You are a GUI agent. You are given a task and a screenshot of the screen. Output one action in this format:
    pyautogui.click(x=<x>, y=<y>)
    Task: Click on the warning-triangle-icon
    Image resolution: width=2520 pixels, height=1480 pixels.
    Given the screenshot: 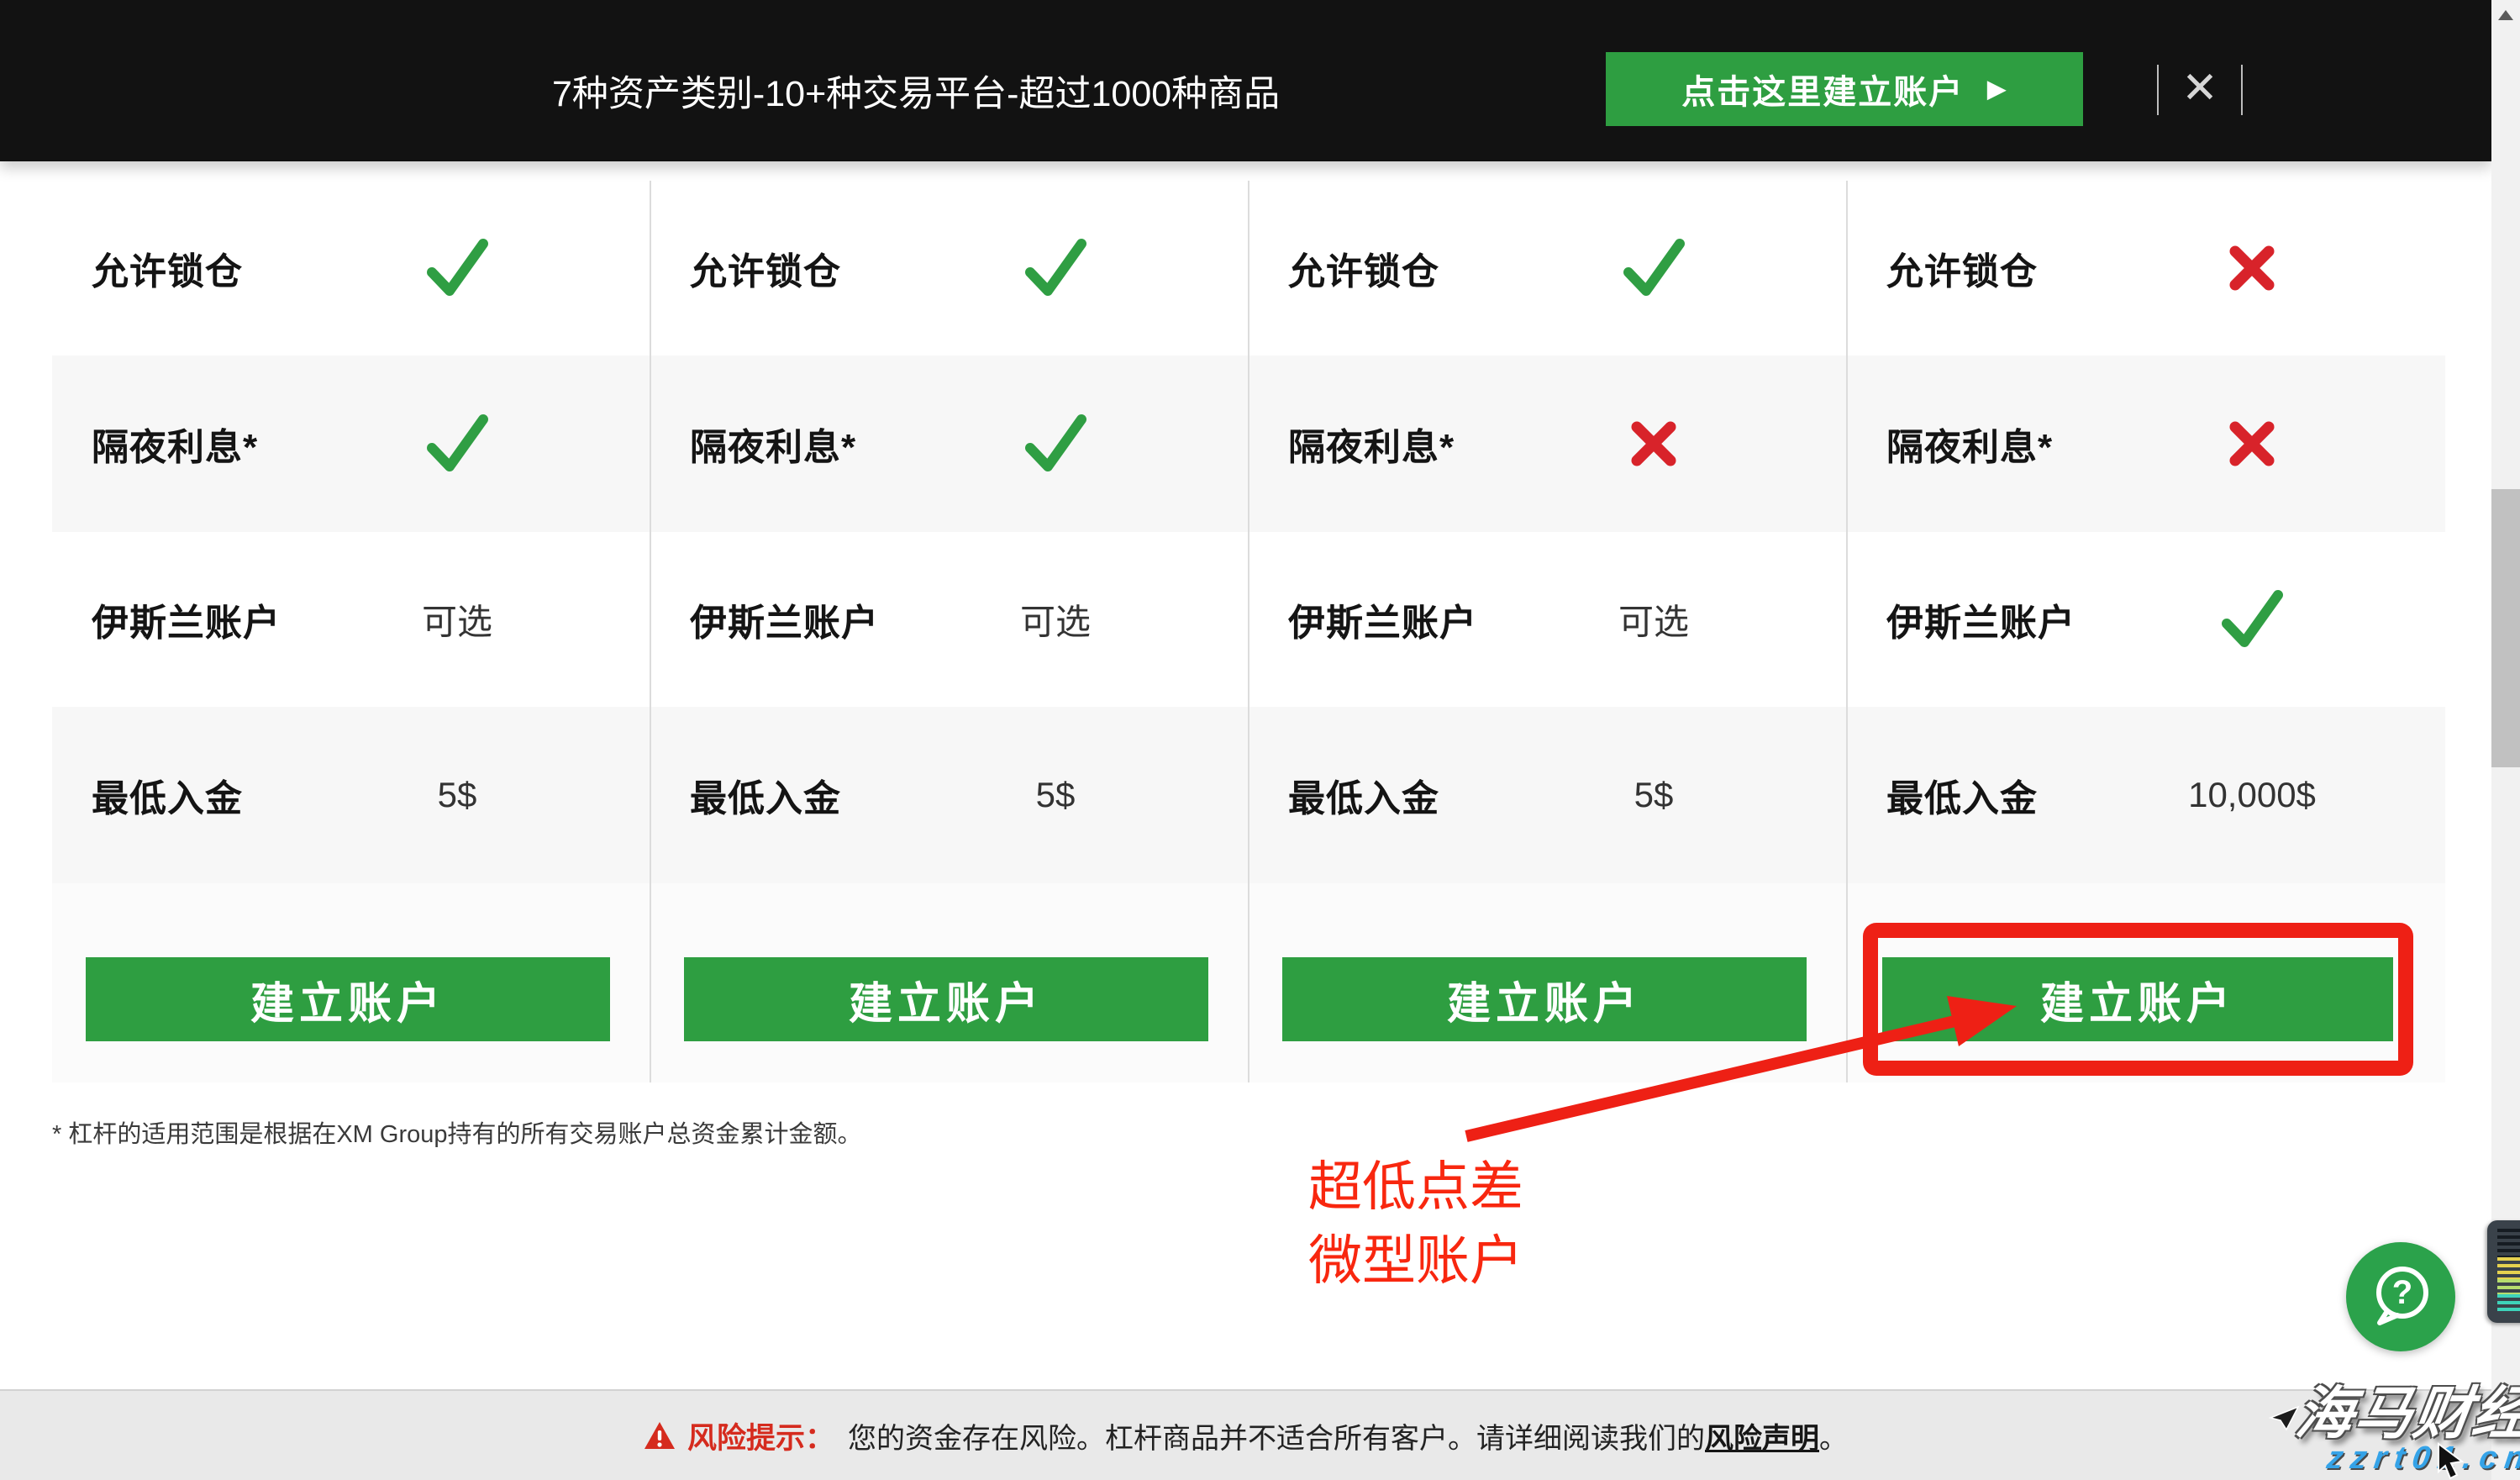 What is the action you would take?
    pyautogui.click(x=660, y=1435)
    